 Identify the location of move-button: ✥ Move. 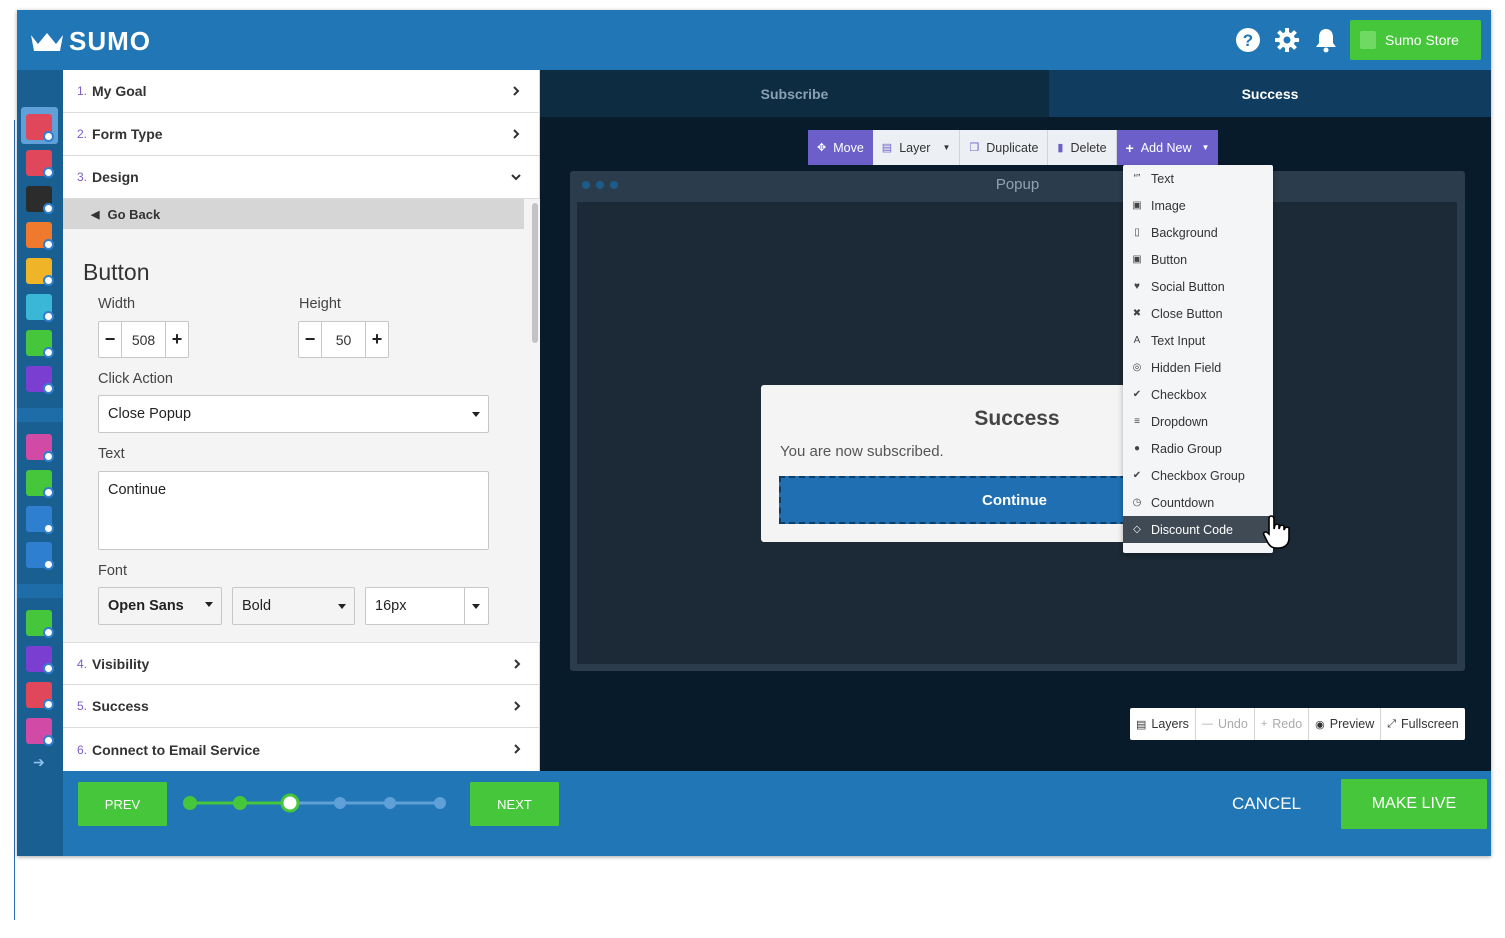
(840, 147).